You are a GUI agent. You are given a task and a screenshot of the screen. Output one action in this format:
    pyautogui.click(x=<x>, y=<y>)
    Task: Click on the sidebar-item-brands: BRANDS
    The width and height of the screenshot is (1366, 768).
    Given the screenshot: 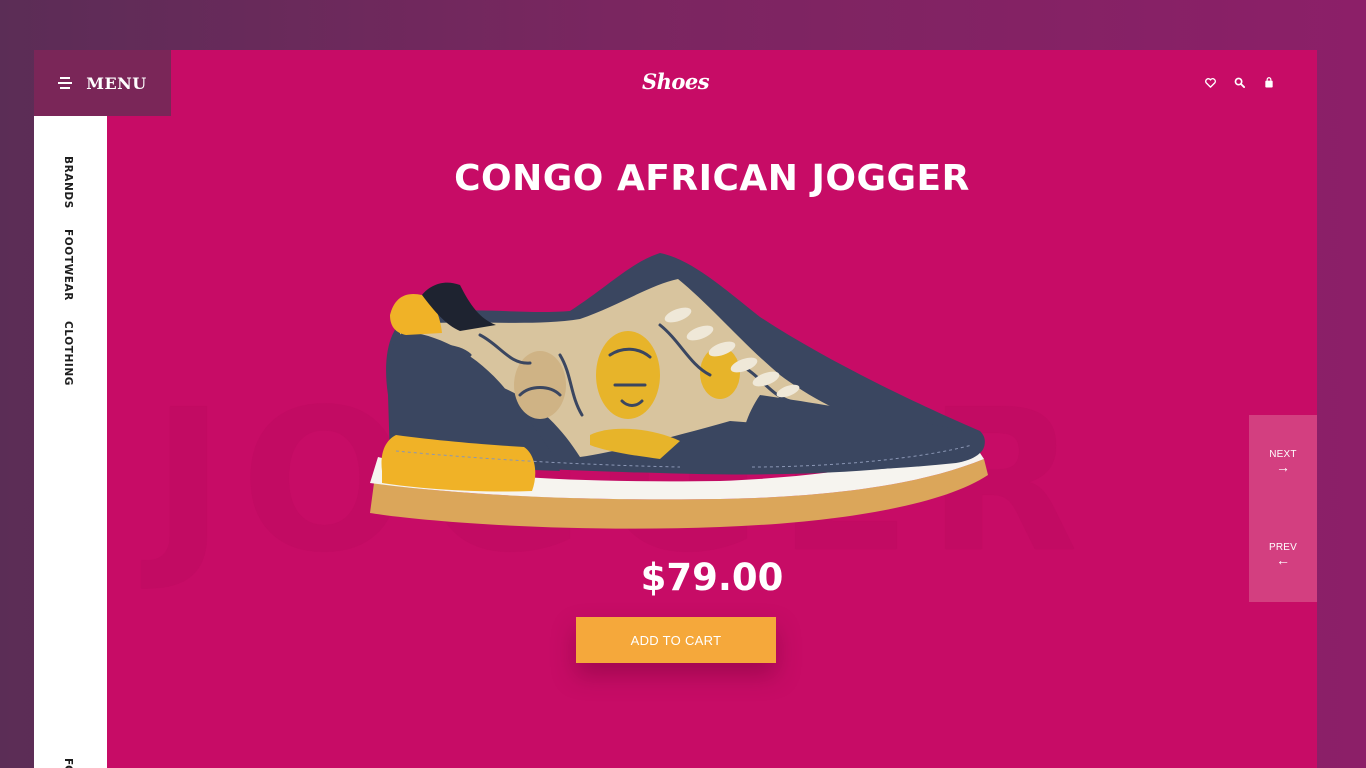 What is the action you would take?
    pyautogui.click(x=68, y=182)
    